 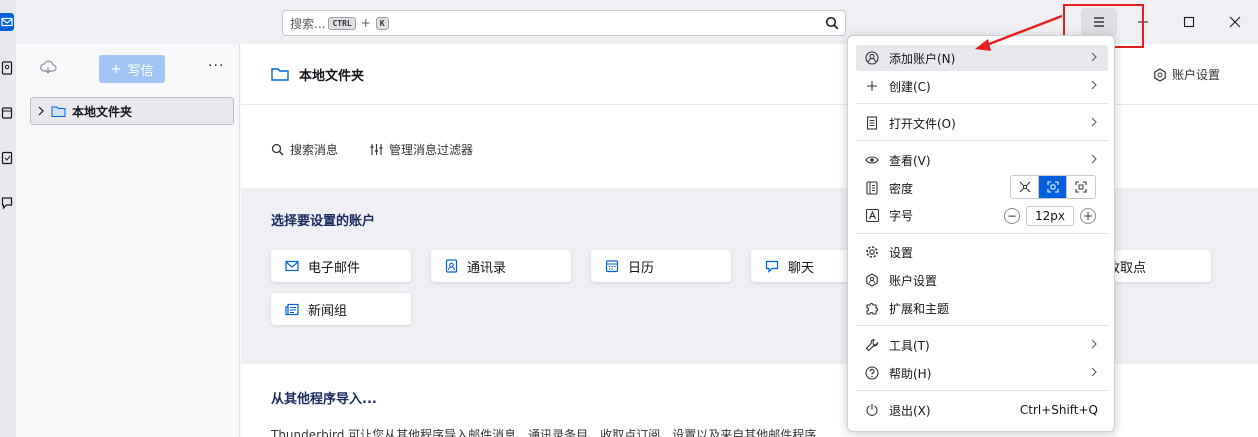 What do you see at coordinates (431, 150) in the screenshot?
I see `manage-filters-label: 管理消息过滤器` at bounding box center [431, 150].